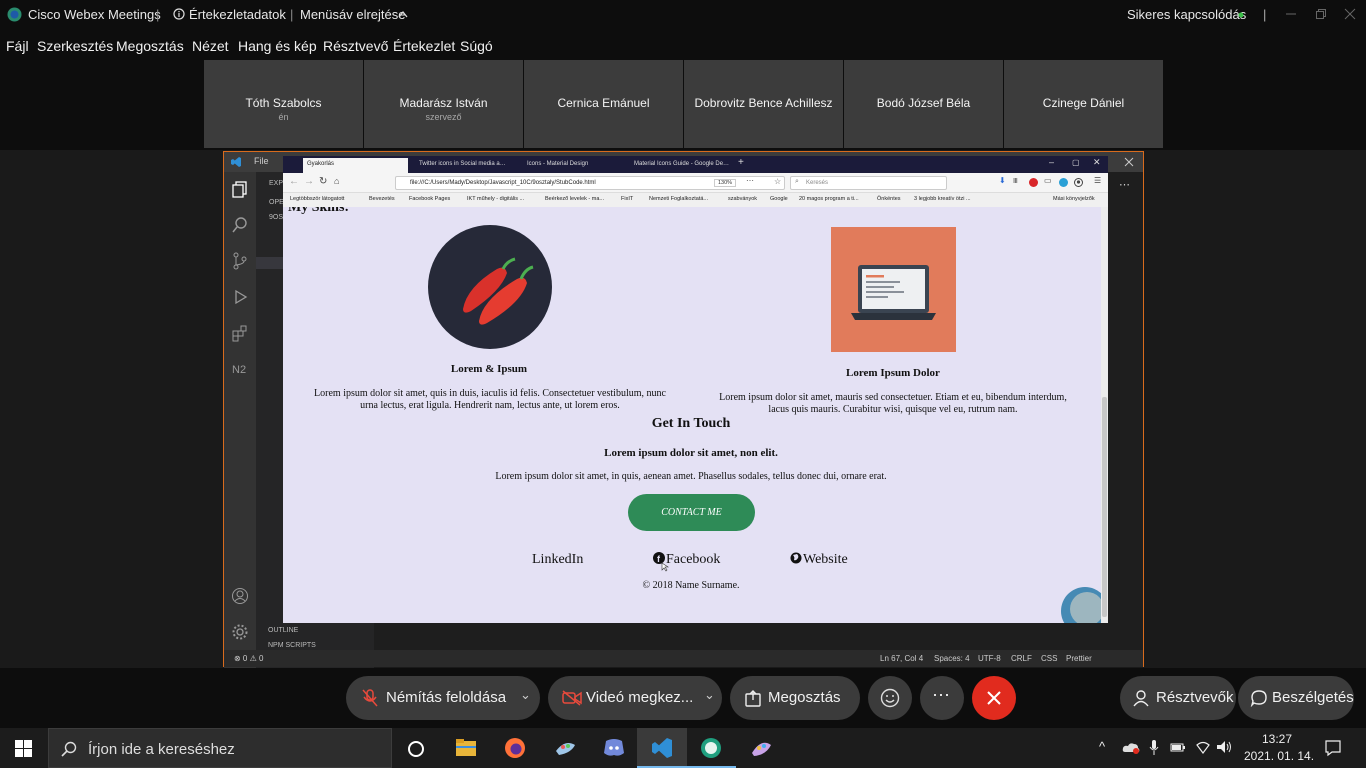 The height and width of the screenshot is (768, 1366). What do you see at coordinates (1002, 180) in the screenshot?
I see `download-icon: ⬇` at bounding box center [1002, 180].